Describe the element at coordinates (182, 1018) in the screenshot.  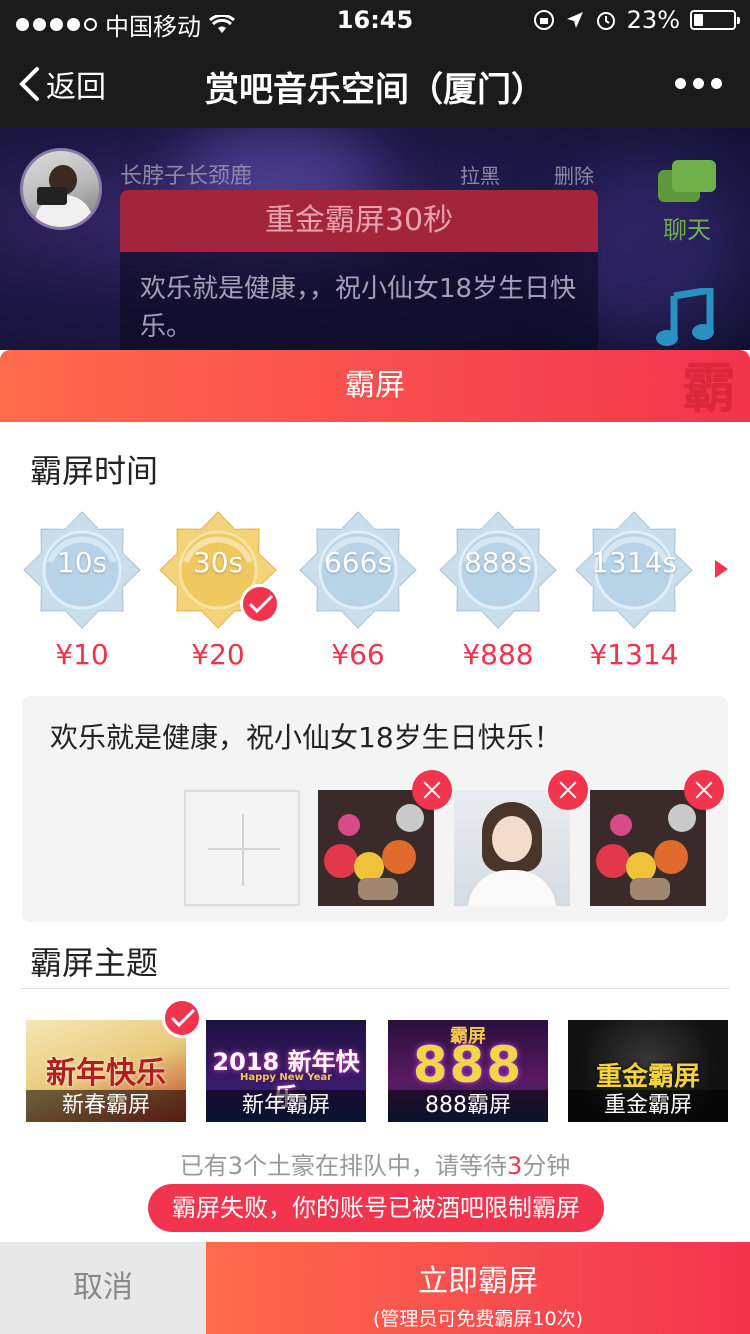
I see `theme-selected-check-icon` at that location.